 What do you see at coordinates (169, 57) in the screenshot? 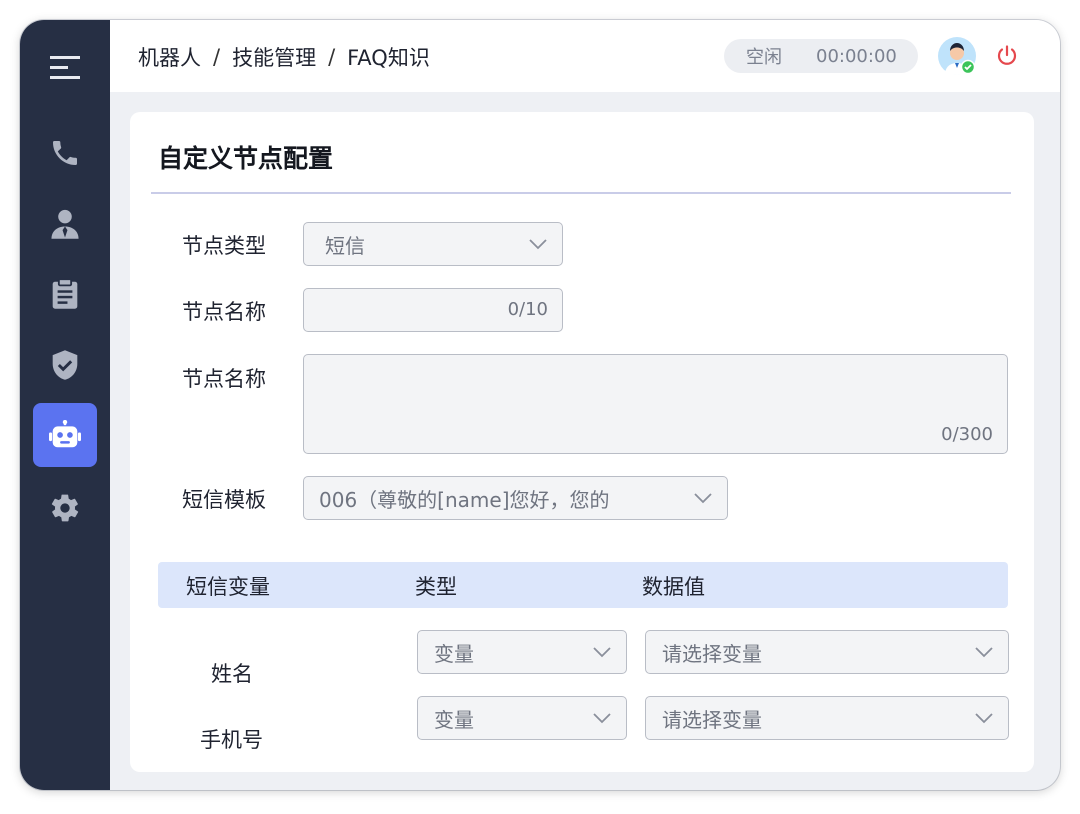
I see `breadcrumb-item-robot: 机器人` at bounding box center [169, 57].